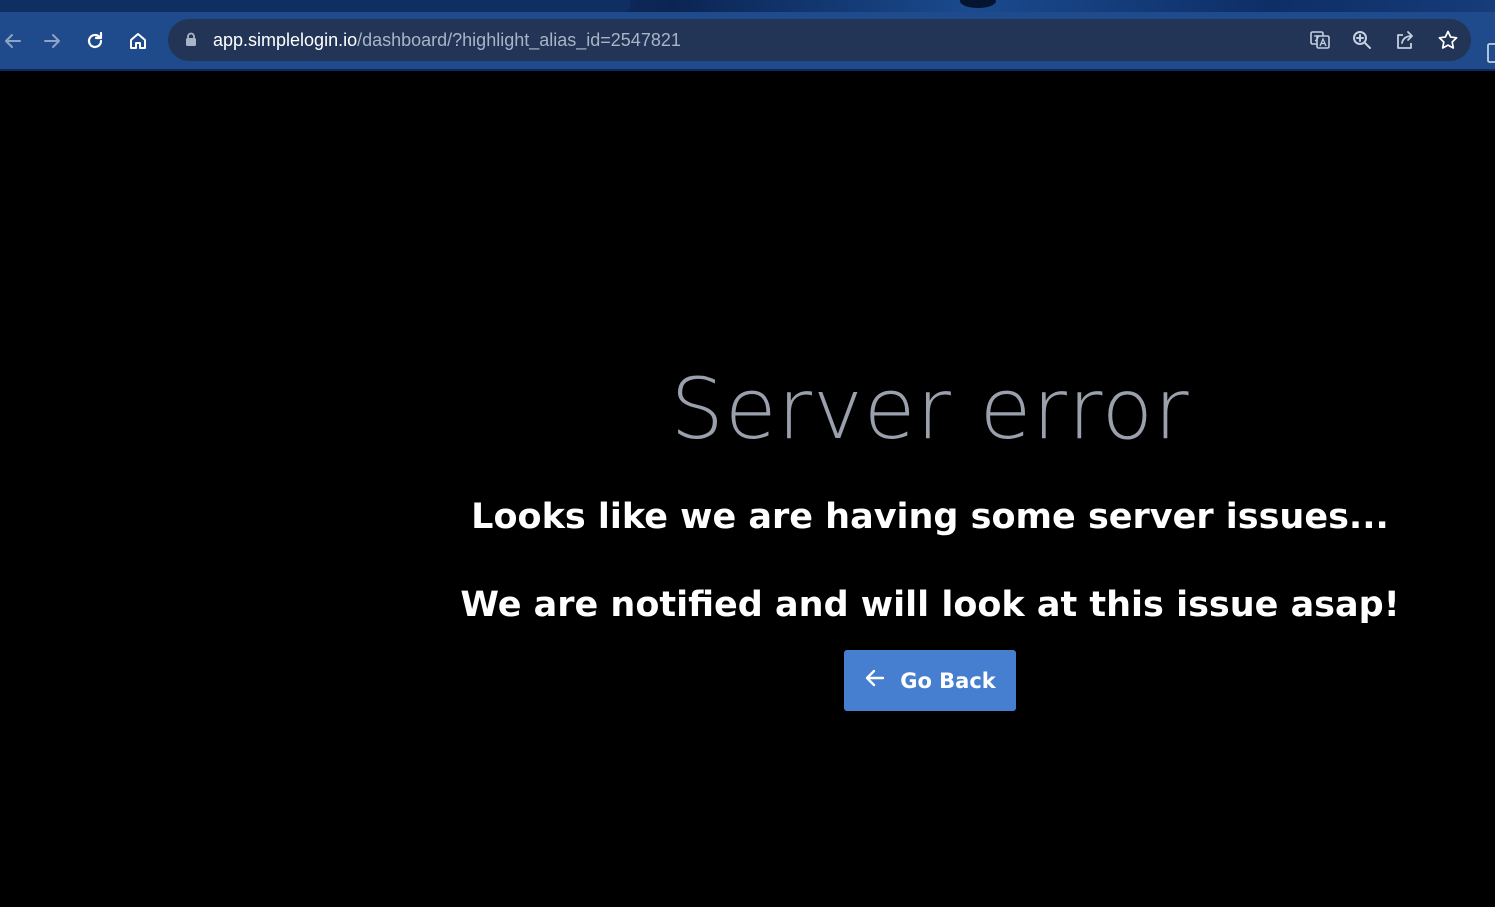 Image resolution: width=1495 pixels, height=907 pixels. Describe the element at coordinates (930, 409) in the screenshot. I see `page-title: Server error` at that location.